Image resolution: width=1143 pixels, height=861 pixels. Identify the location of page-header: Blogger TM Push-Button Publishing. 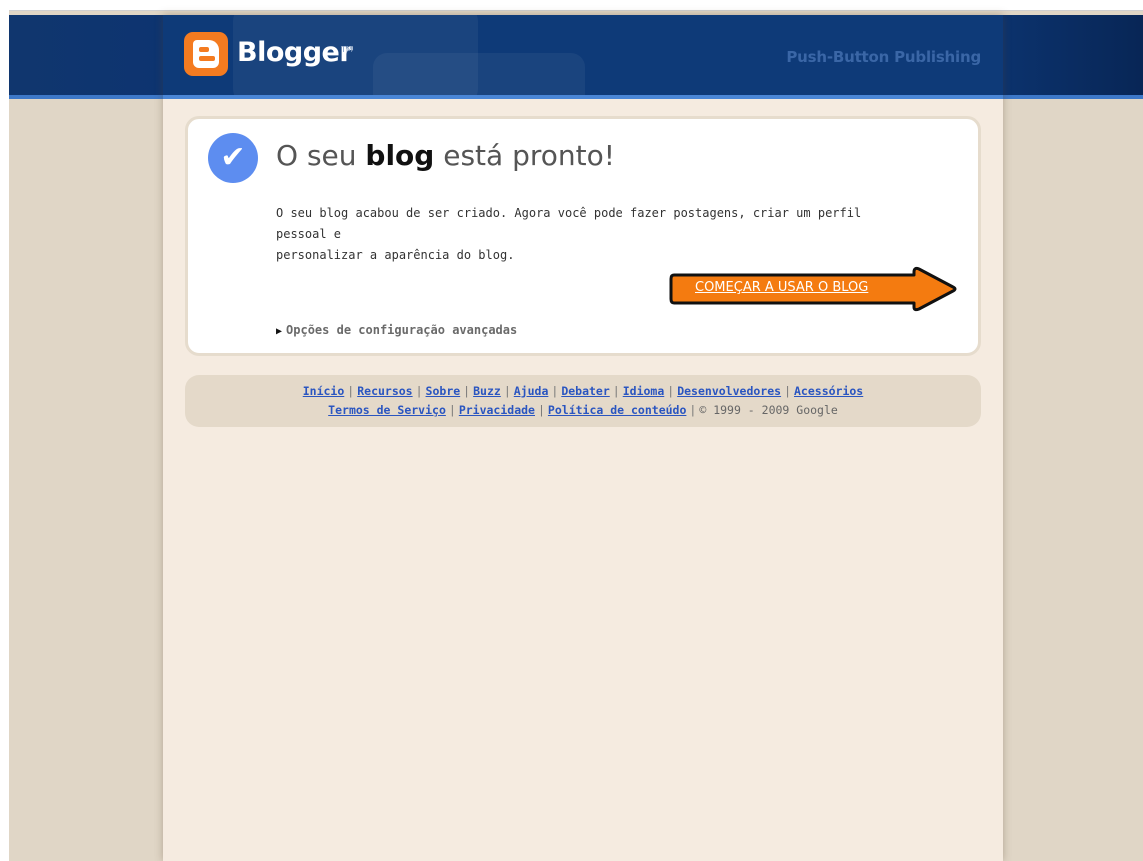
(583, 55).